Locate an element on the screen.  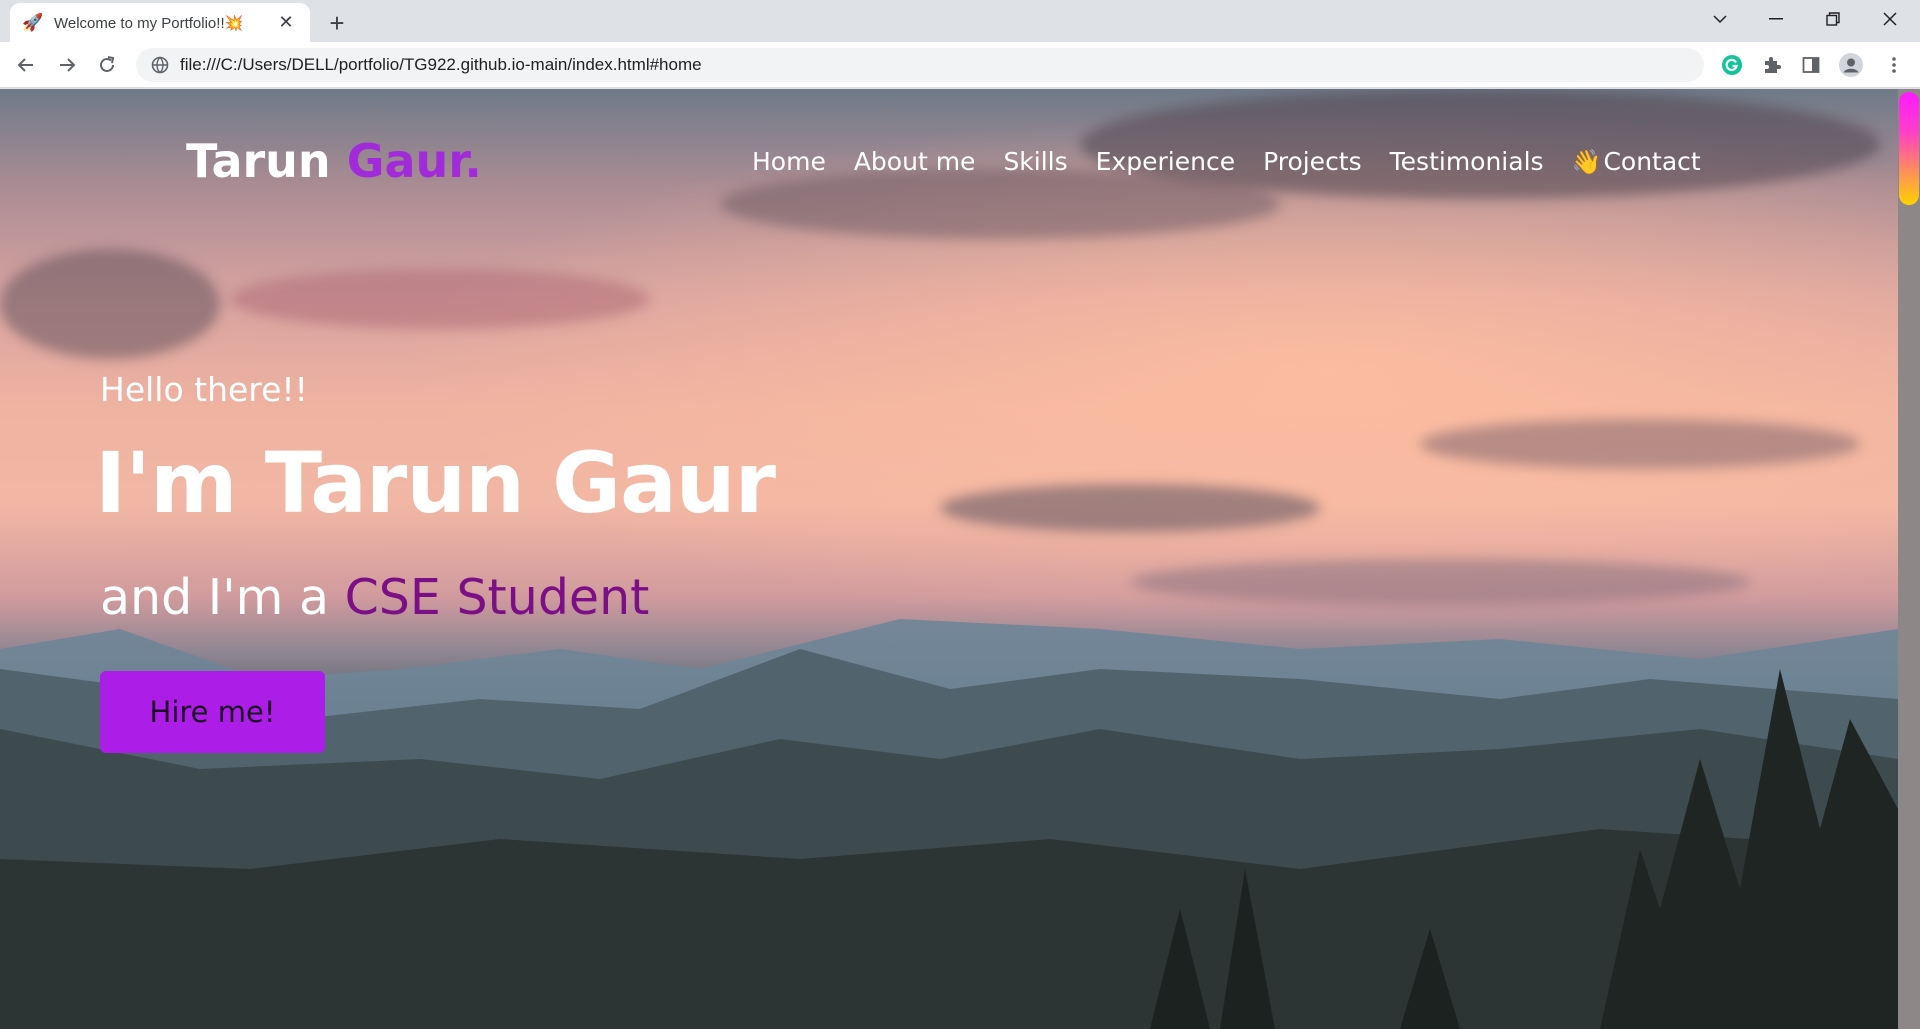
role-prefix: and I'm a is located at coordinates (222, 597).